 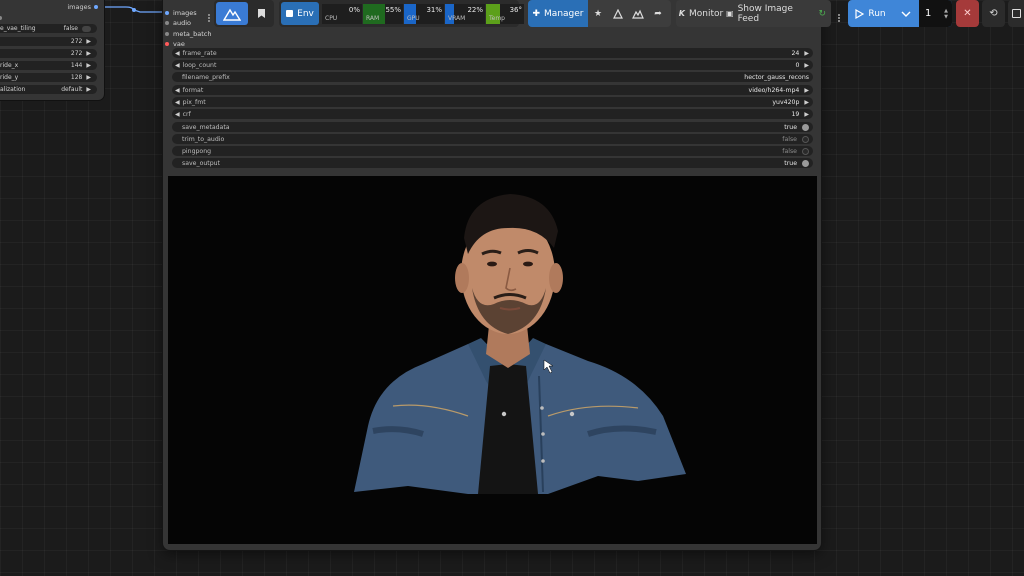 What do you see at coordinates (822, 13) in the screenshot?
I see `refresh-icon: ↻` at bounding box center [822, 13].